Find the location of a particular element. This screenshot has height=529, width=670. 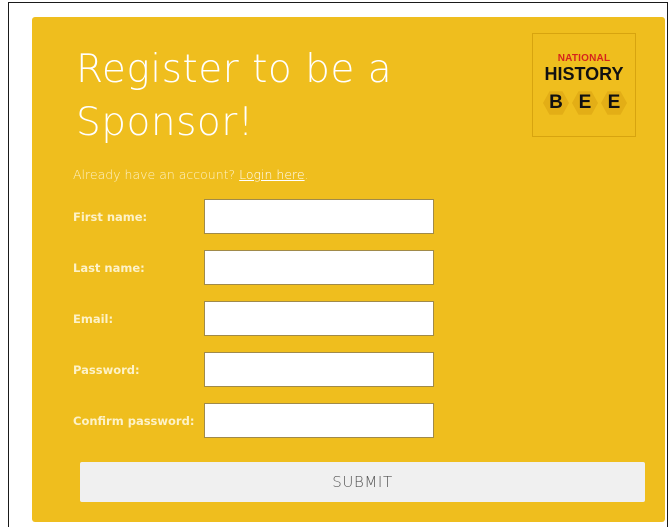

logo-hexagon-icon: B is located at coordinates (556, 103).